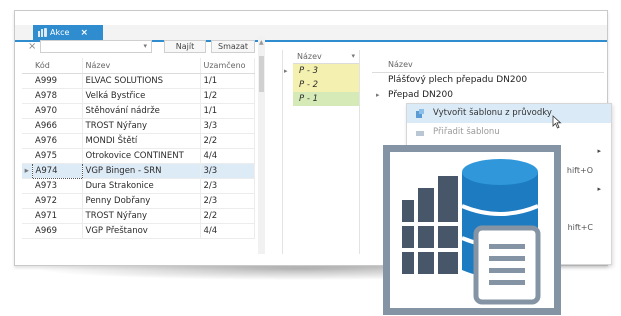 The width and height of the screenshot is (621, 316). Describe the element at coordinates (309, 85) in the screenshot. I see `stage-label: P - 2` at that location.